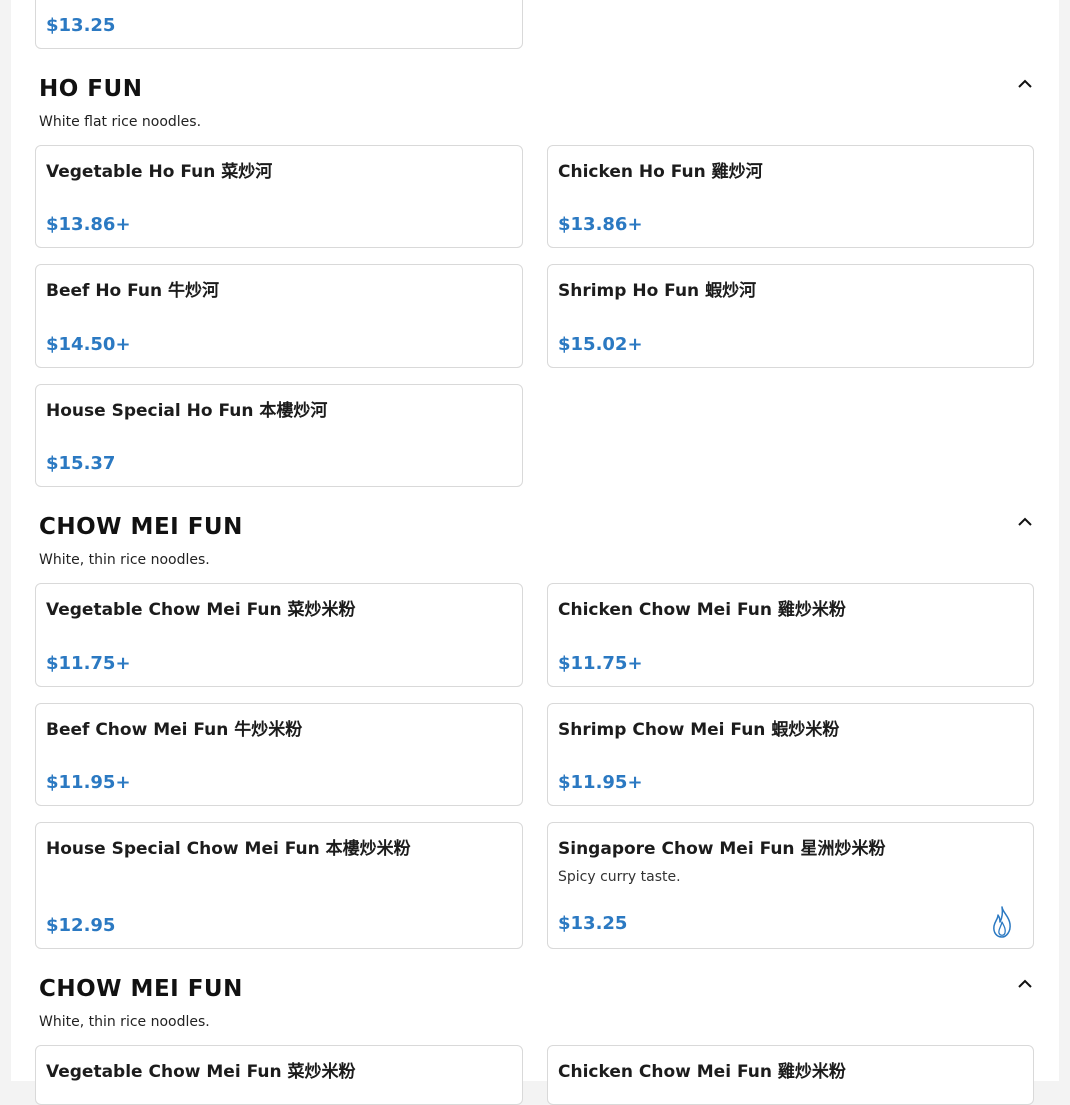 This screenshot has height=1105, width=1070. Describe the element at coordinates (88, 344) in the screenshot. I see `item-price: $14.50+` at that location.